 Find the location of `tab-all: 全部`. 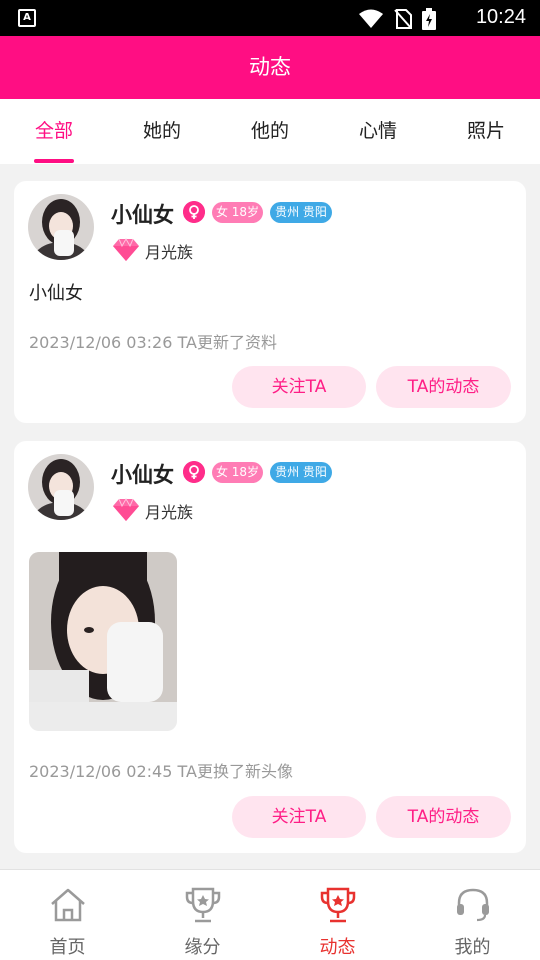

tab-all: 全部 is located at coordinates (54, 131).